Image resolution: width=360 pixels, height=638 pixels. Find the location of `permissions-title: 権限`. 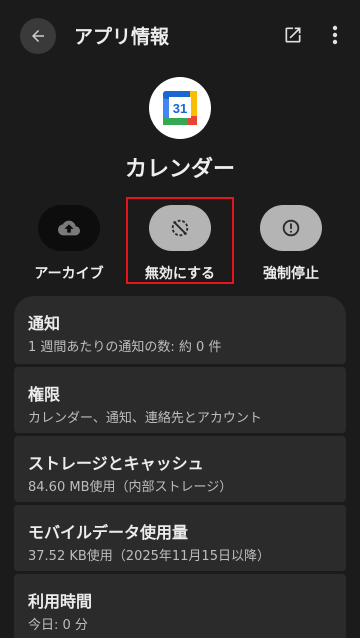

permissions-title: 権限 is located at coordinates (44, 394).